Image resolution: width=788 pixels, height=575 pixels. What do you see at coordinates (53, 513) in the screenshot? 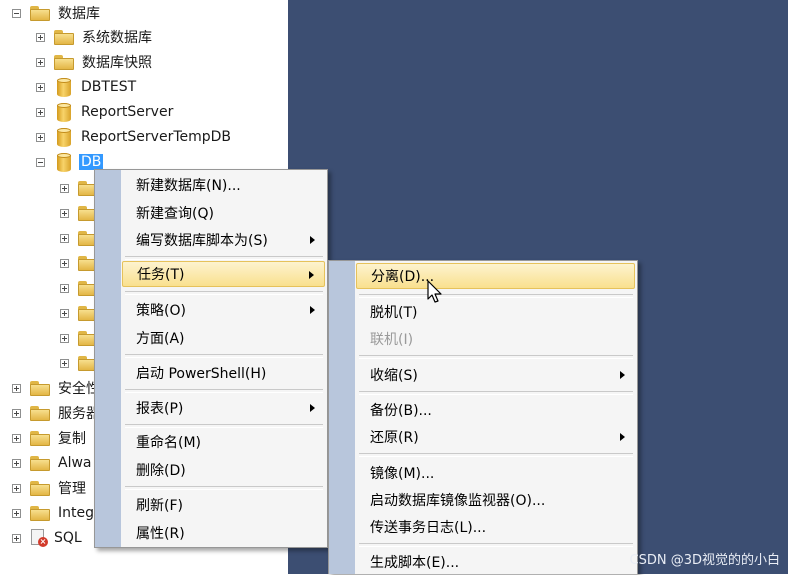
I see `tree-node-integration: Integ` at bounding box center [53, 513].